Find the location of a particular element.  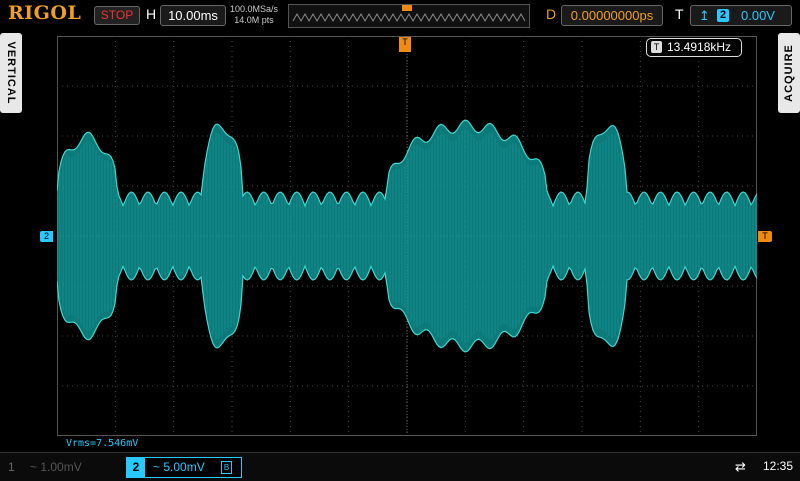

usb-icon: ⇄ is located at coordinates (740, 466).